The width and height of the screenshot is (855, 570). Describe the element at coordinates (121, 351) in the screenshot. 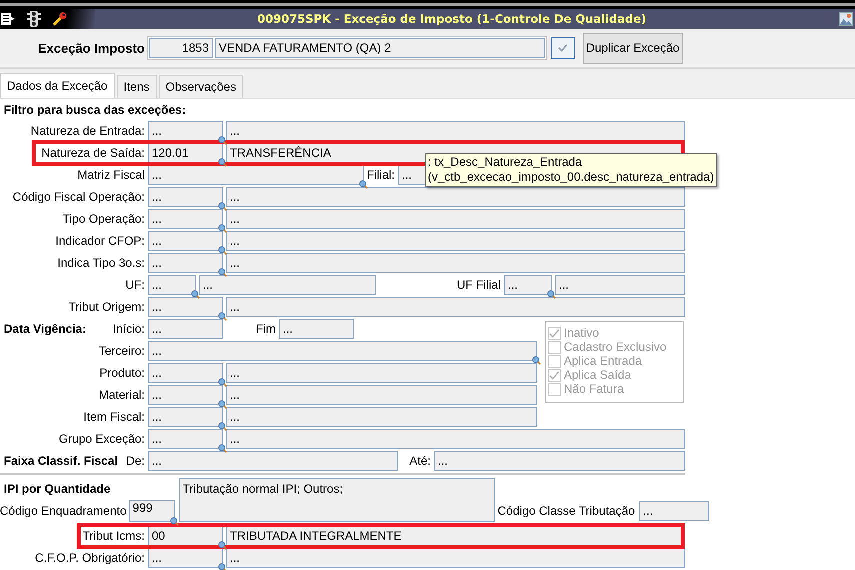

I see `field-label: Terceiro:` at that location.